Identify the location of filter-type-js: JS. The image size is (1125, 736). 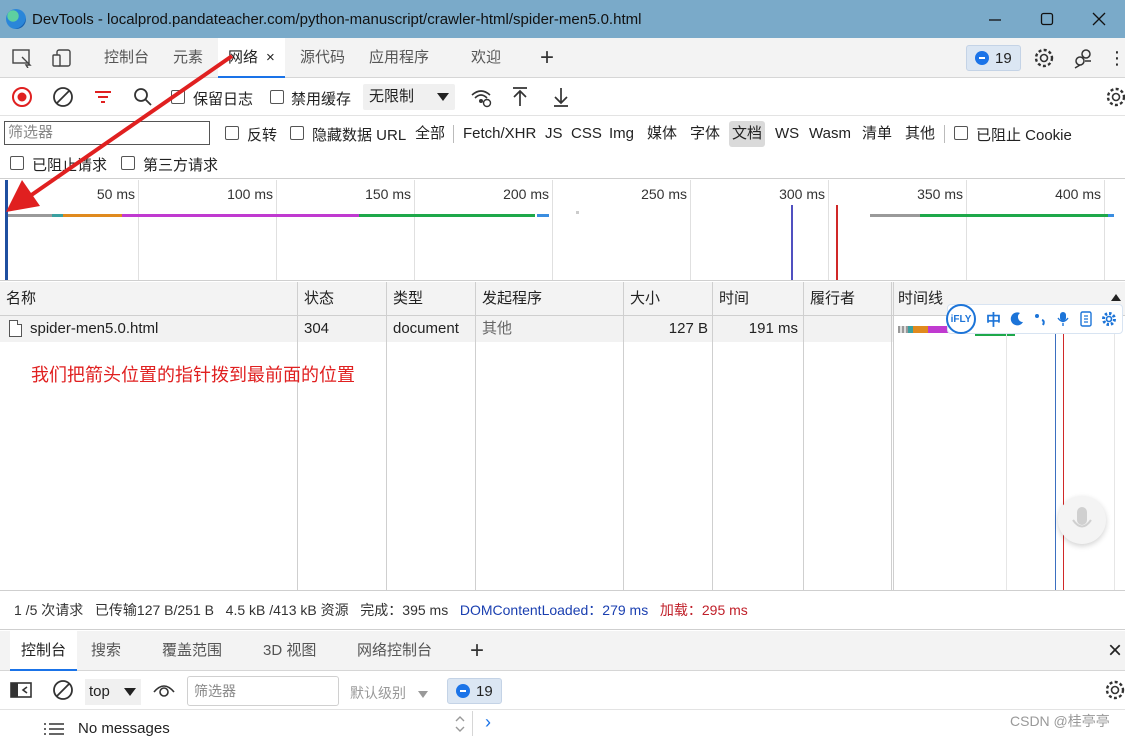
(554, 134).